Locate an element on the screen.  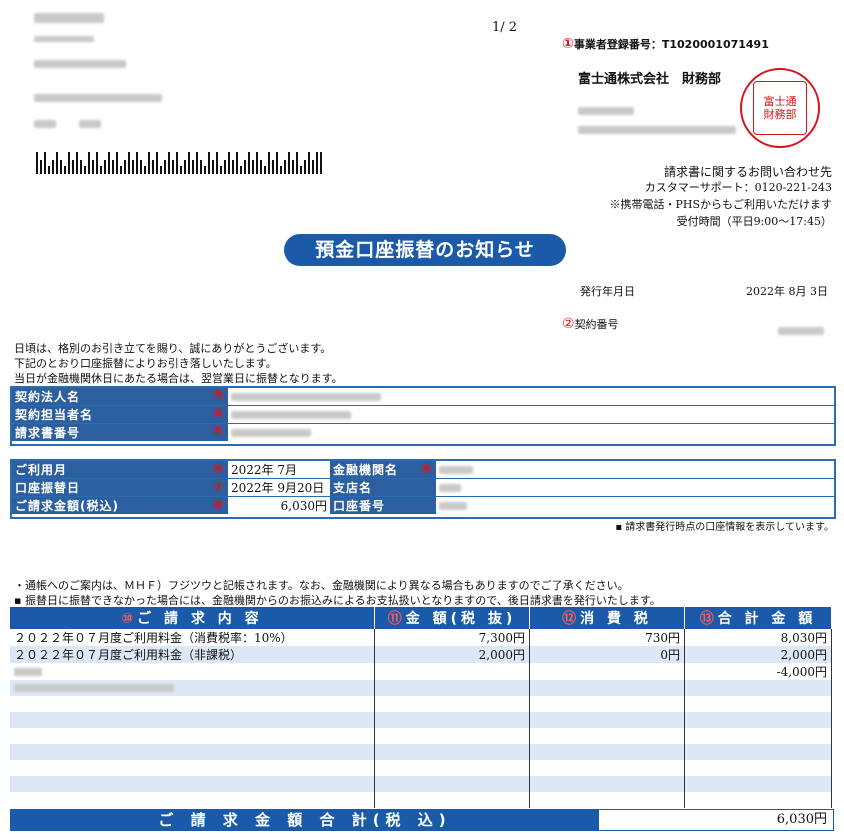
amount-row: ご請求金額(税込) ⑧ 6,030円 口座番号 is located at coordinates (423, 505).